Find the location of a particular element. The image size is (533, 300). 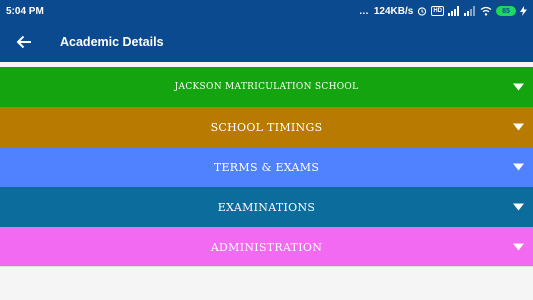

charging-icon is located at coordinates (523, 11).